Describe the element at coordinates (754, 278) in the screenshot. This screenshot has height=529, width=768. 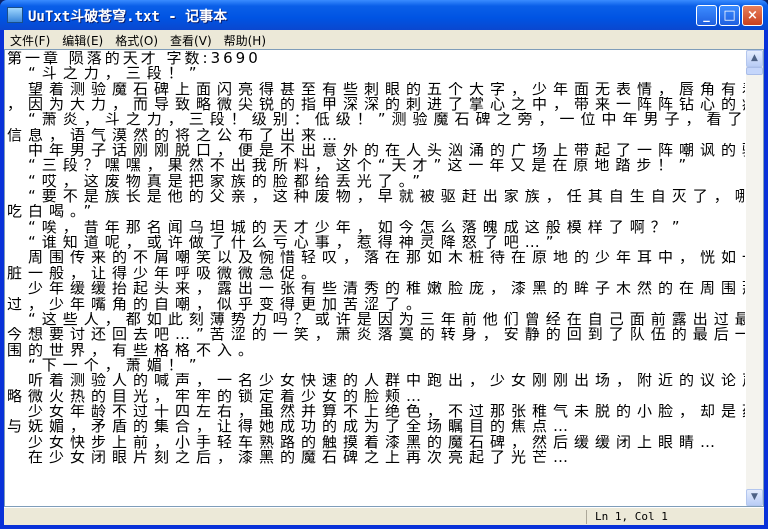
I see `vertical-scrollbar: ▲ ▼` at that location.